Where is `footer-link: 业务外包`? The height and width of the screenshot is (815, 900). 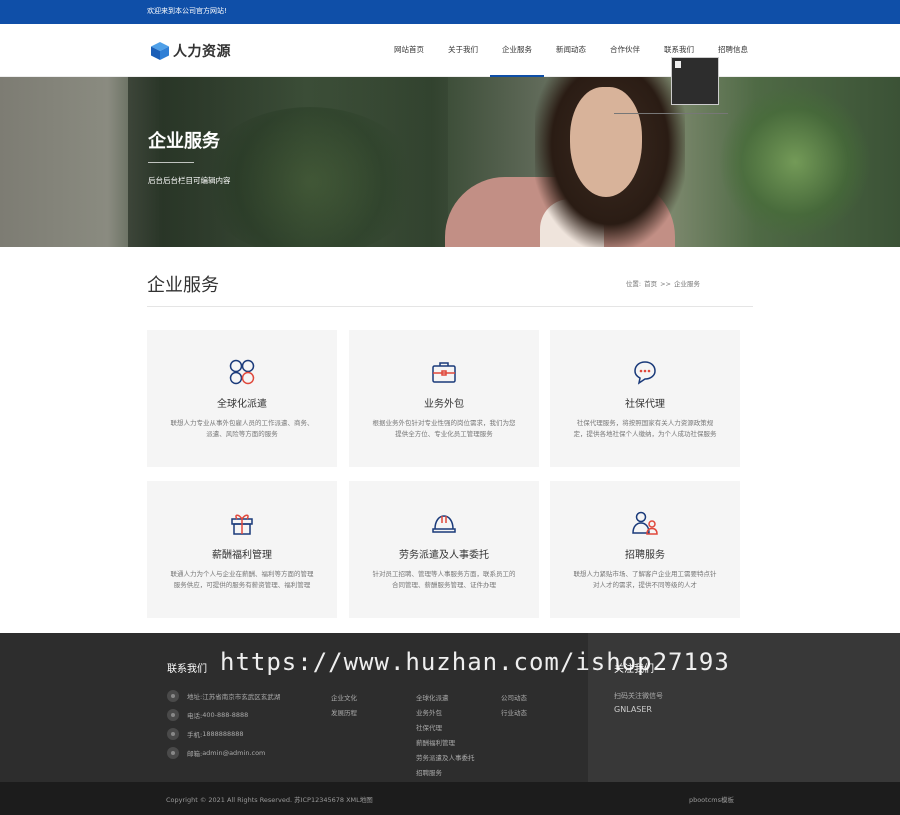
footer-link: 业务外包 is located at coordinates (429, 712).